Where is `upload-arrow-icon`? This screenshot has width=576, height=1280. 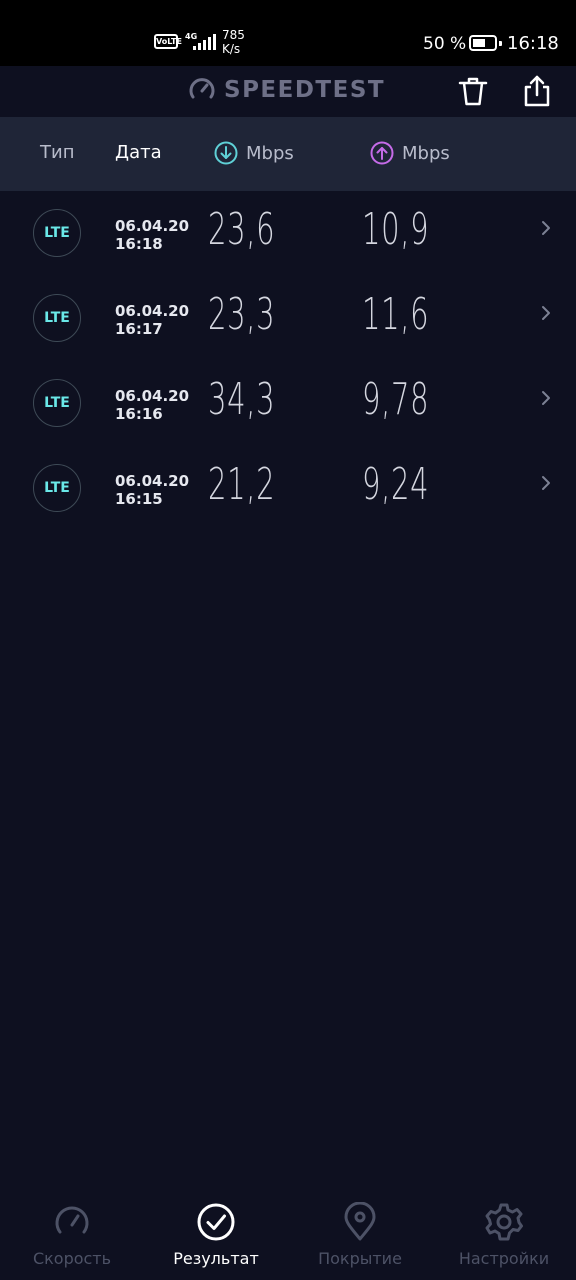
upload-arrow-icon is located at coordinates (382, 153).